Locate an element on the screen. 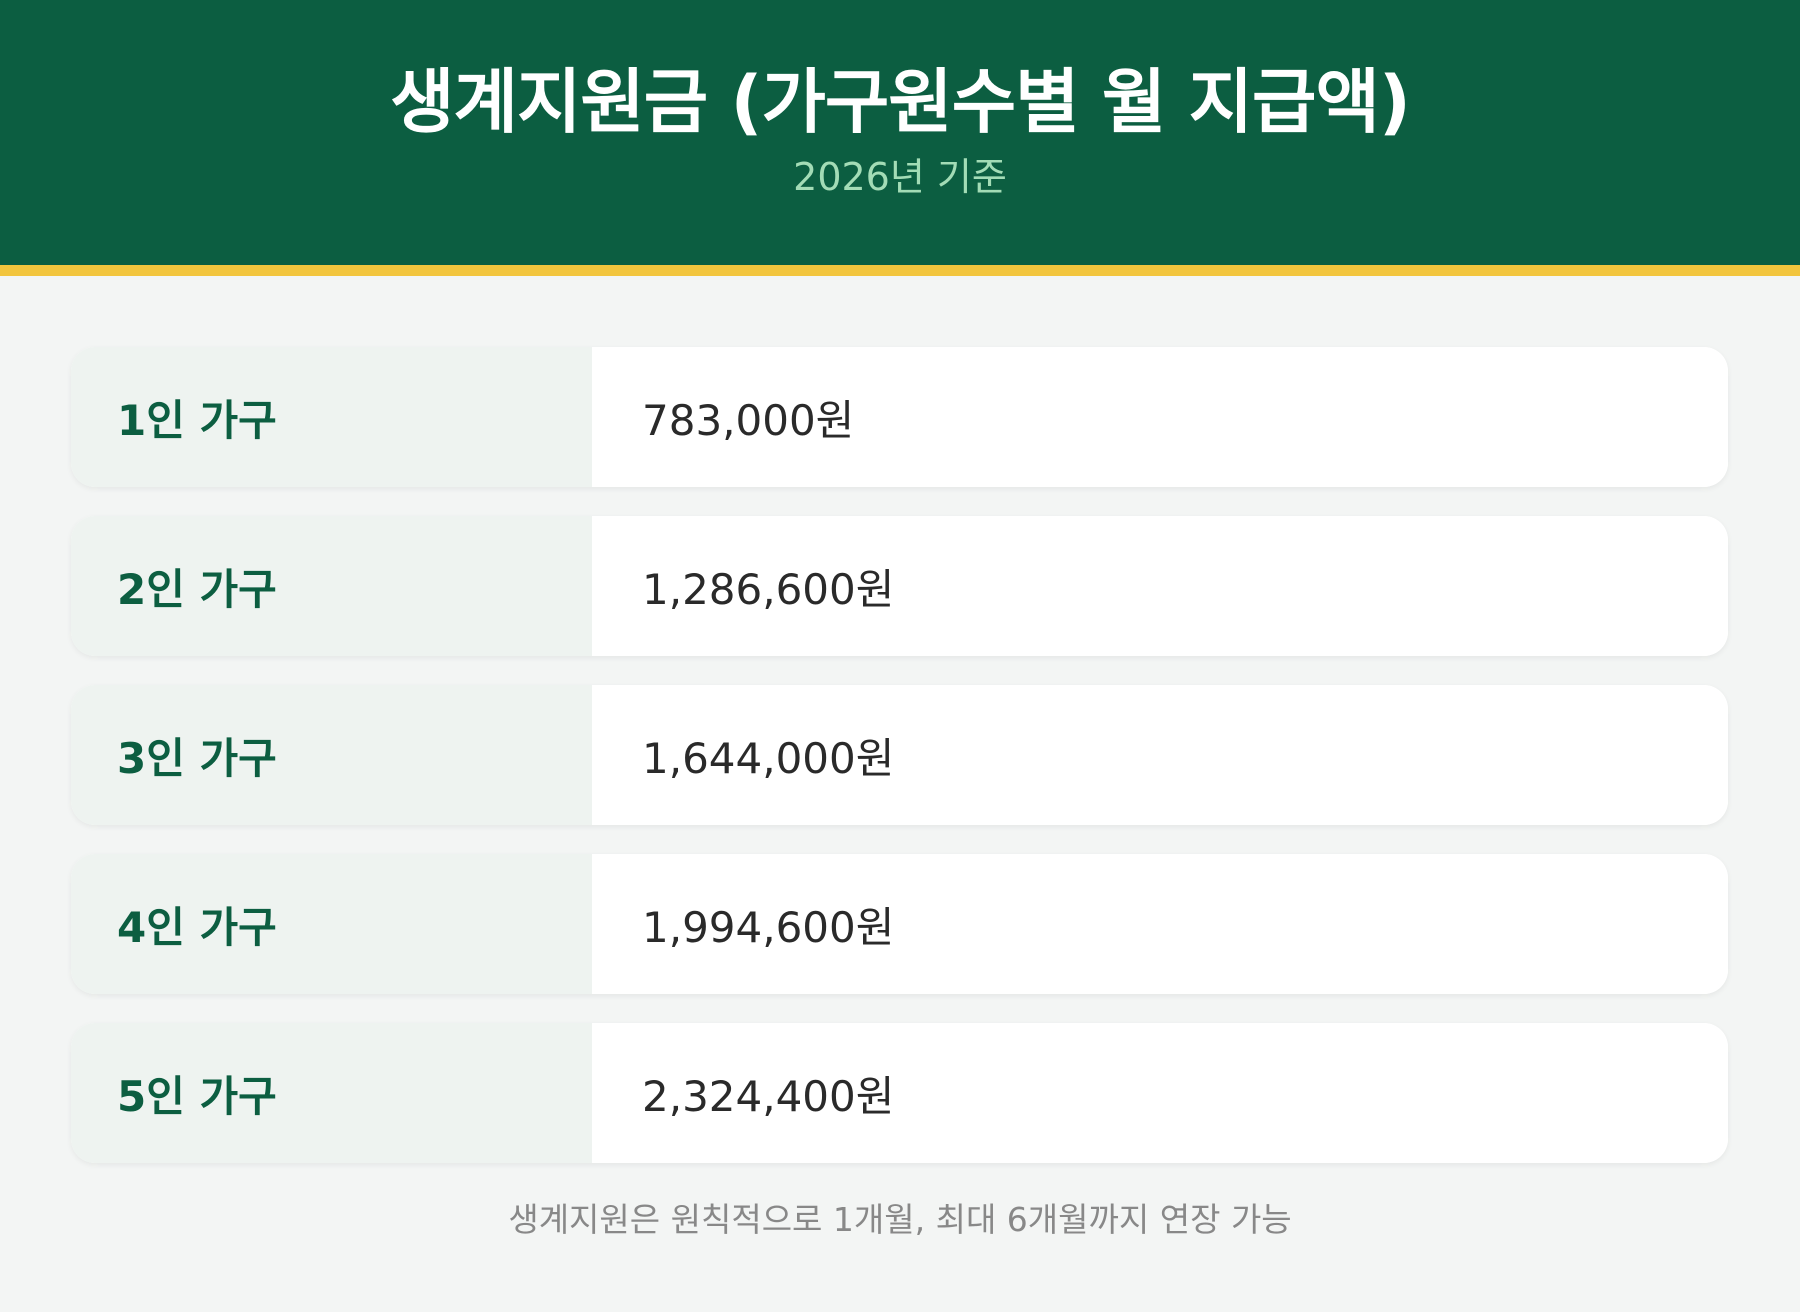 This screenshot has height=1312, width=1800. page-title: 생계지원금 (가구원수별 월 지급액) is located at coordinates (900, 102).